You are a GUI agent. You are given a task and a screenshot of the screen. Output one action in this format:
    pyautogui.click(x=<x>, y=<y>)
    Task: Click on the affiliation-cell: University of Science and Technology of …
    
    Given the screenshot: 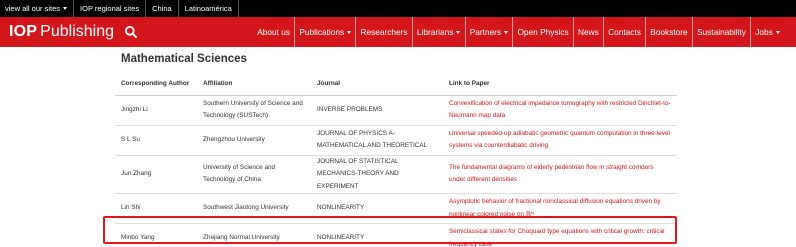 What is the action you would take?
    pyautogui.click(x=254, y=174)
    